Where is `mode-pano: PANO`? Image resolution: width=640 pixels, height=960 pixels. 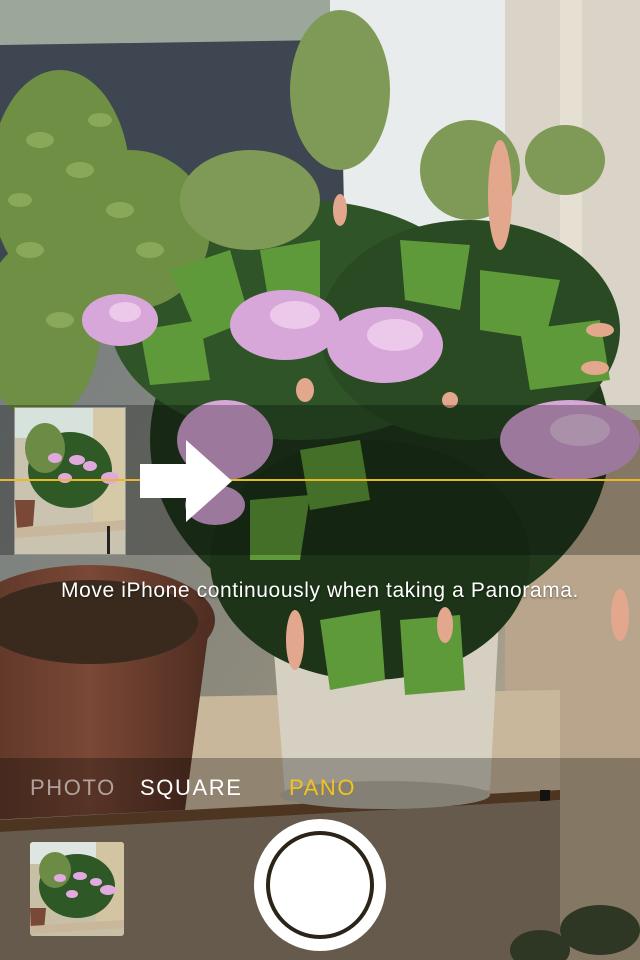
mode-pano: PANO is located at coordinates (322, 788).